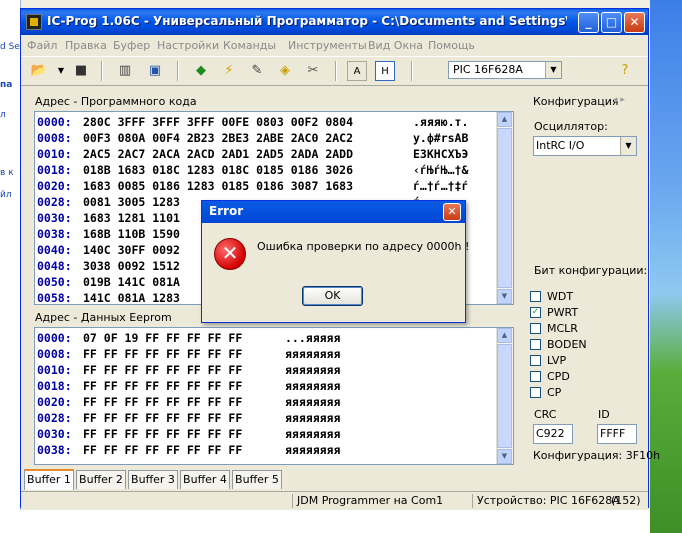 This screenshot has width=682, height=533. What do you see at coordinates (451, 45) in the screenshot?
I see `menu-help: Помощь` at bounding box center [451, 45].